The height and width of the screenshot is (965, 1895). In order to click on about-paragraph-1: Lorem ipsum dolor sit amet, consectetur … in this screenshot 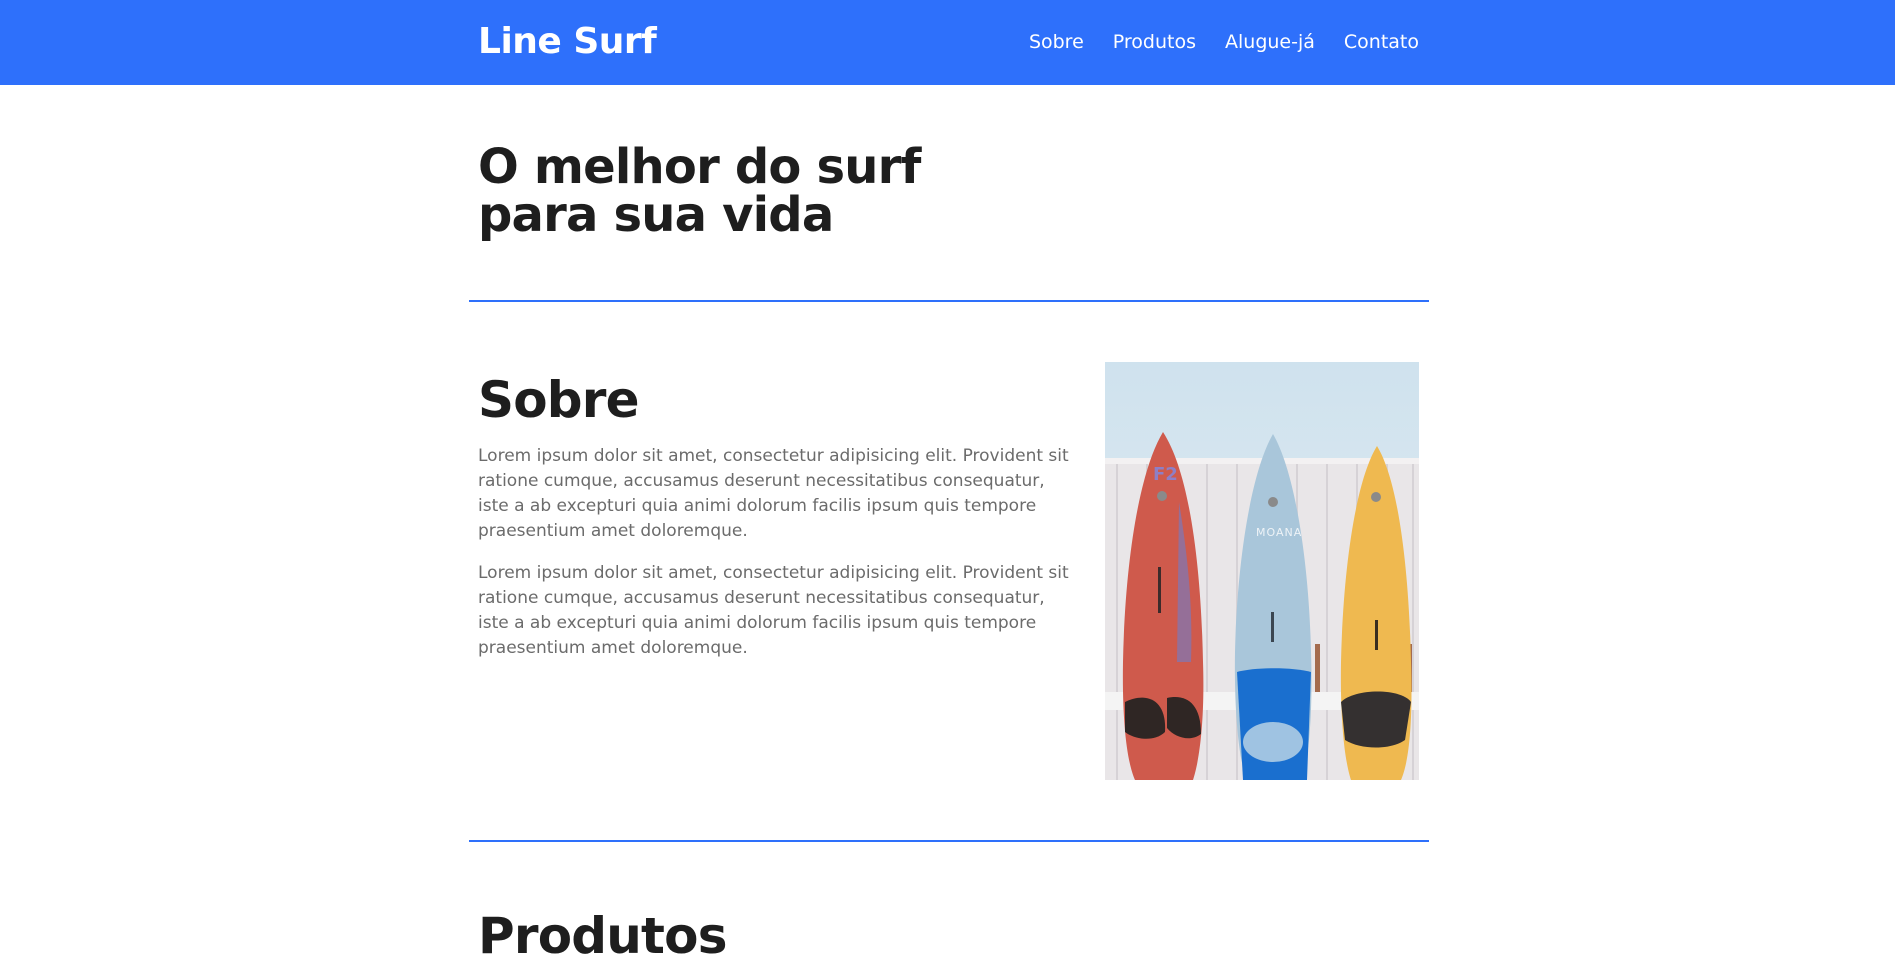, I will do `click(773, 493)`.